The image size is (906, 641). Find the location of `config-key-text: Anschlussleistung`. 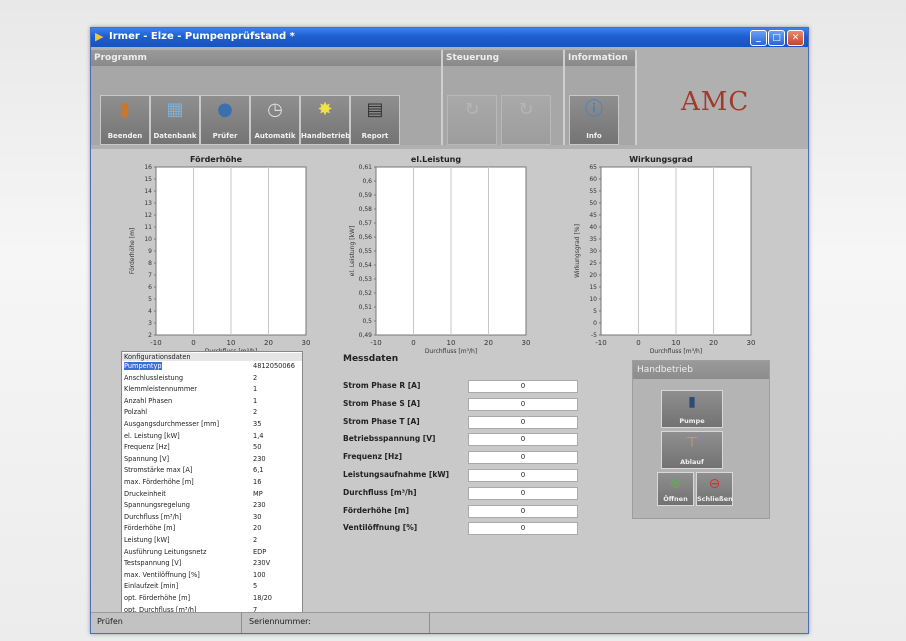

config-key-text: Anschlussleistung is located at coordinates (154, 377).